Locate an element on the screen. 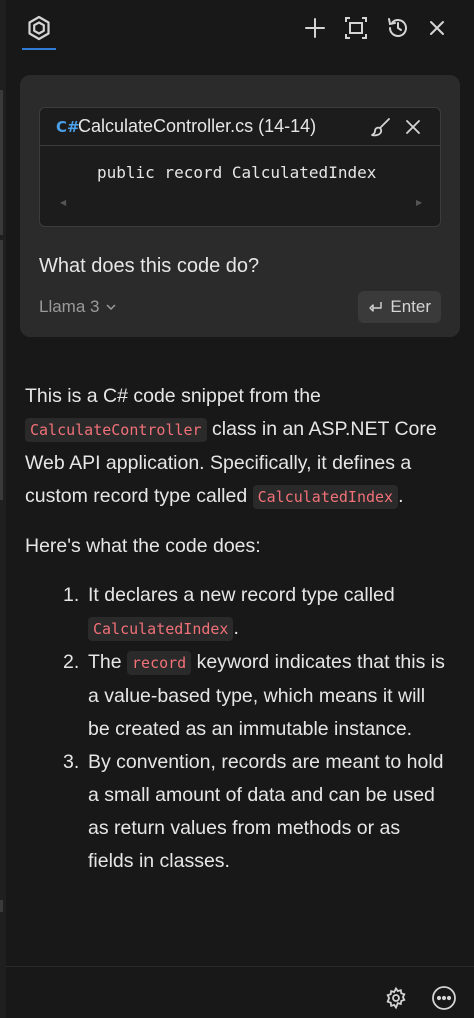  text-span: The is located at coordinates (108, 662).